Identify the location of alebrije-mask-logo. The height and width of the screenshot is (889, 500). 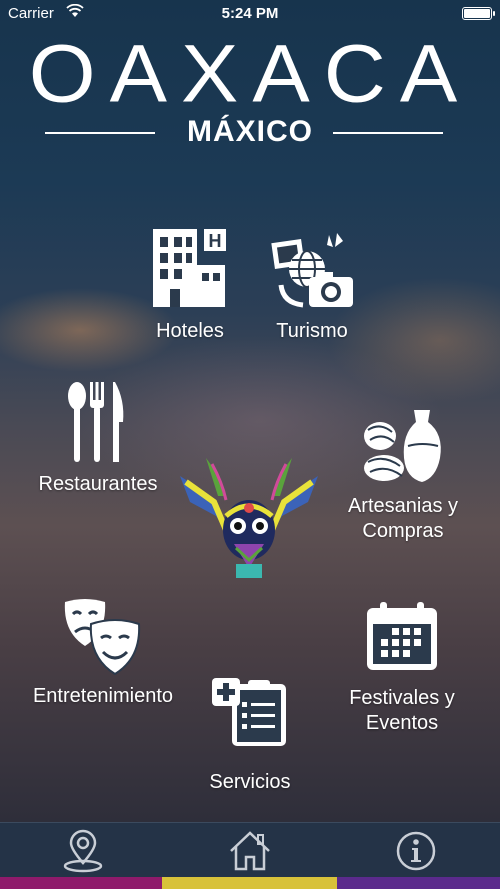
(249, 520).